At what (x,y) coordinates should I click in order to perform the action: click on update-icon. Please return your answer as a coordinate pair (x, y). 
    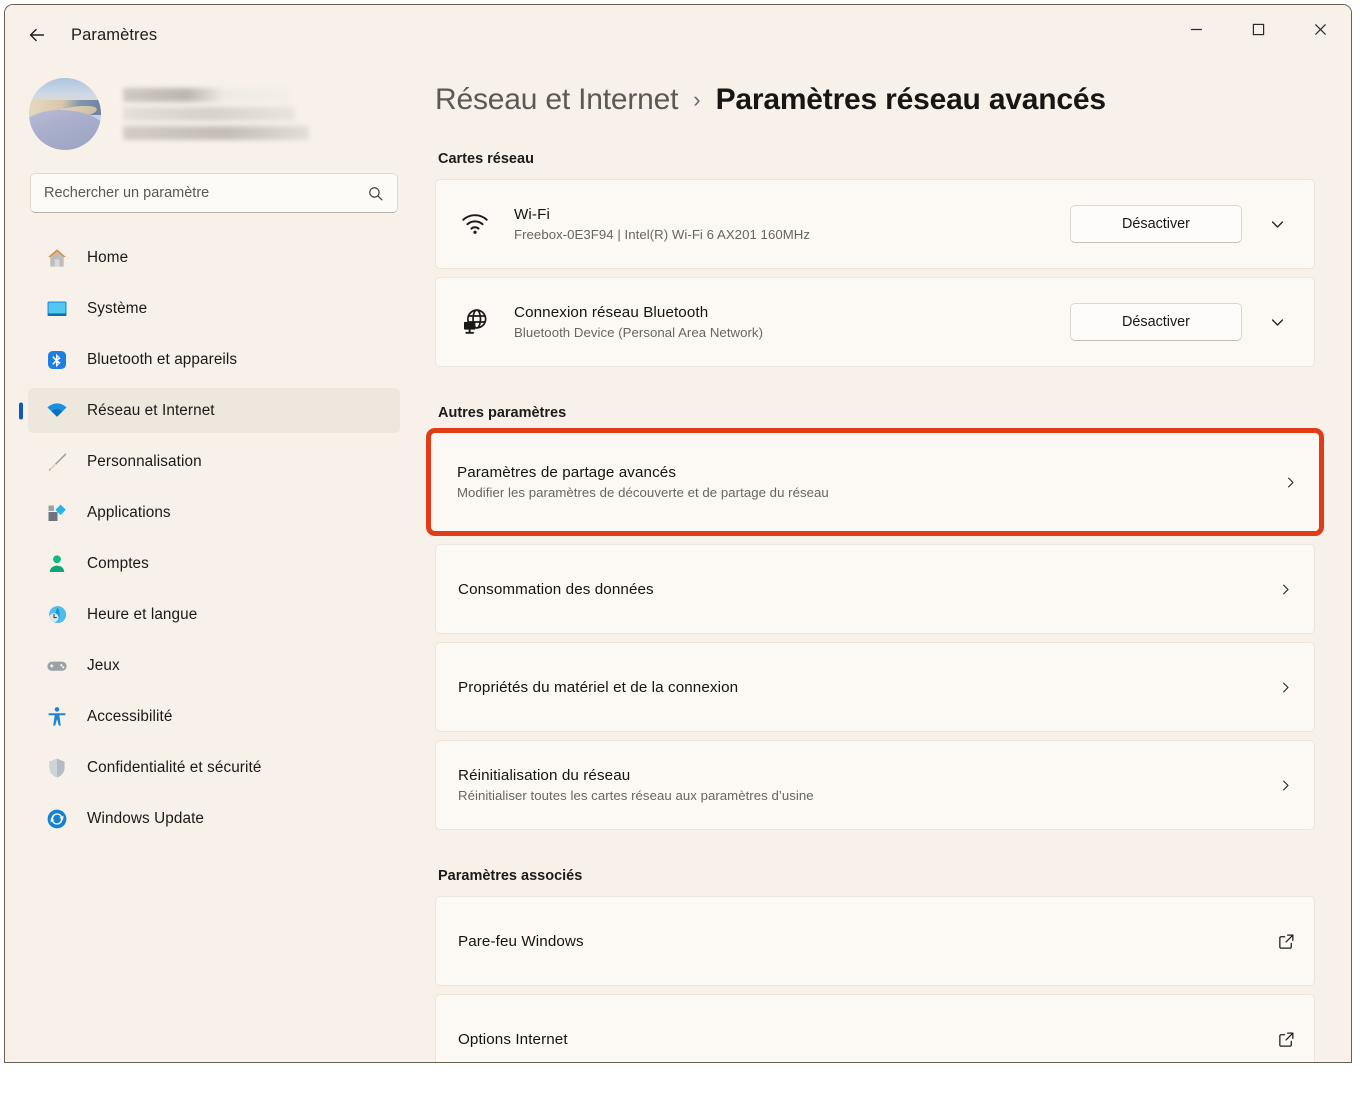
    Looking at the image, I should click on (56, 818).